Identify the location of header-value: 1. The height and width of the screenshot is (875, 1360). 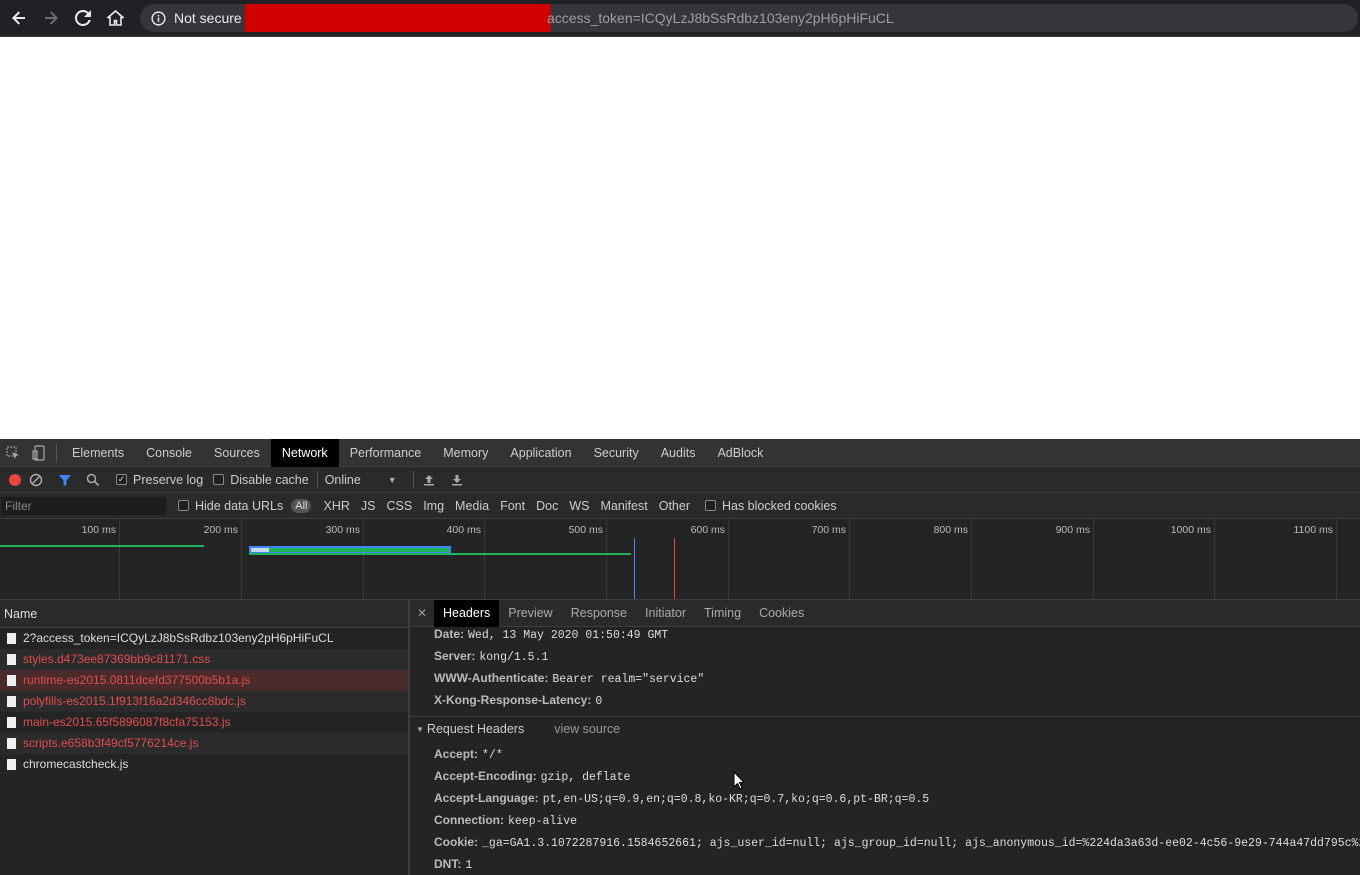
(469, 865).